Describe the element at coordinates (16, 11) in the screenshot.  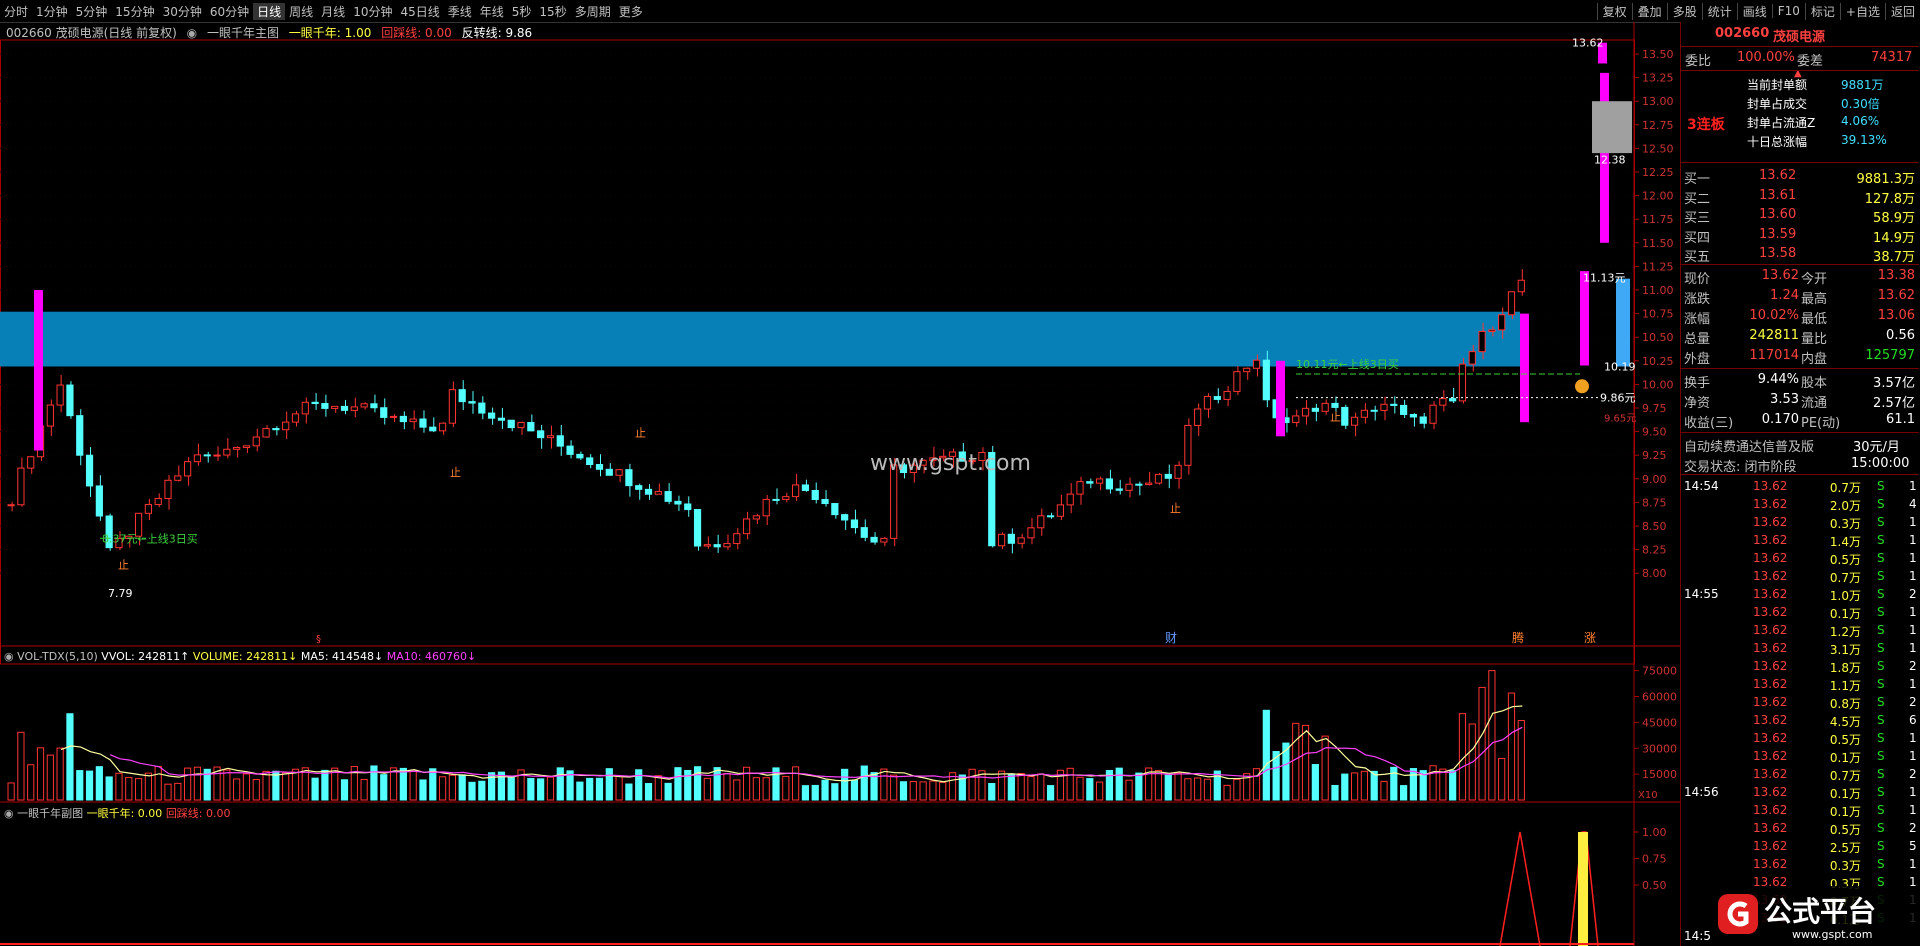
I see `period-tab-0: 分时` at that location.